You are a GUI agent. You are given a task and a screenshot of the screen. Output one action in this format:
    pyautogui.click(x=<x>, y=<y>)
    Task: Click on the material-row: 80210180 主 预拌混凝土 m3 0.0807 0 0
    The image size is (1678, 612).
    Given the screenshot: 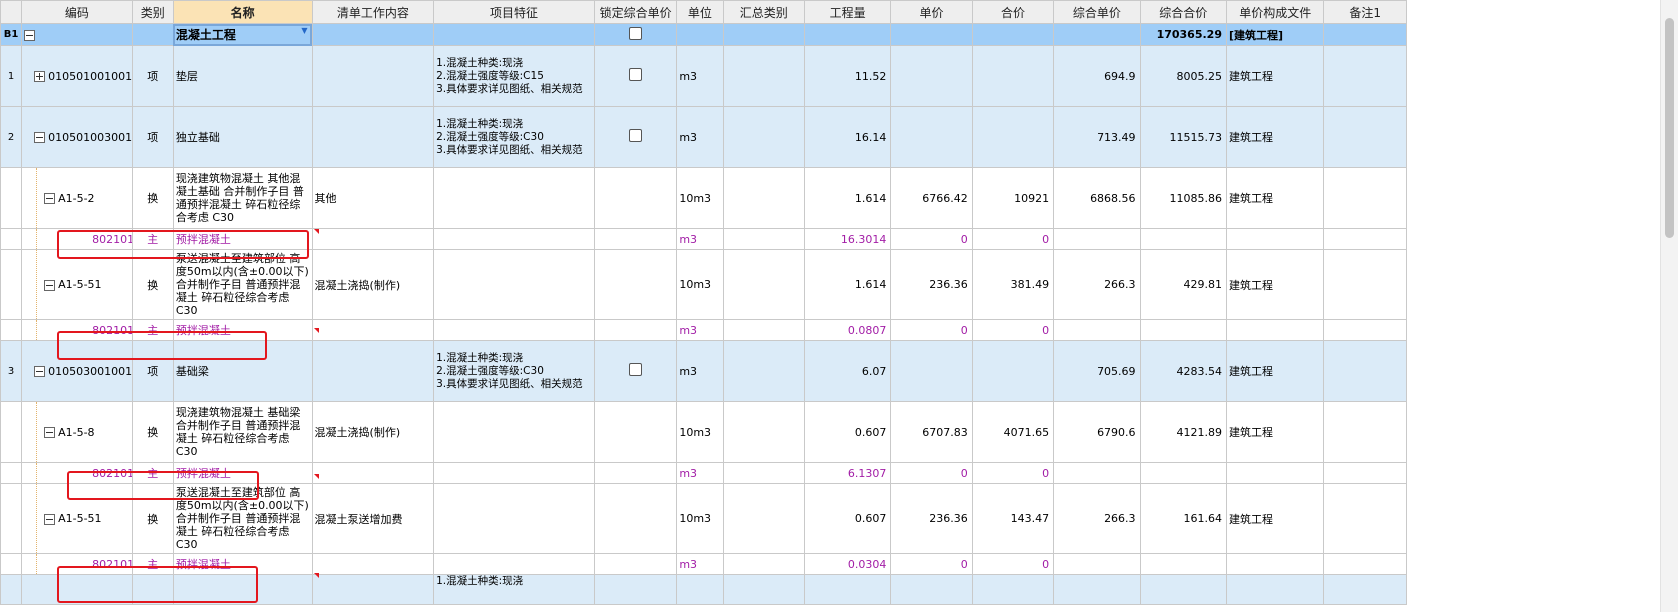 What is the action you would take?
    pyautogui.click(x=703, y=330)
    